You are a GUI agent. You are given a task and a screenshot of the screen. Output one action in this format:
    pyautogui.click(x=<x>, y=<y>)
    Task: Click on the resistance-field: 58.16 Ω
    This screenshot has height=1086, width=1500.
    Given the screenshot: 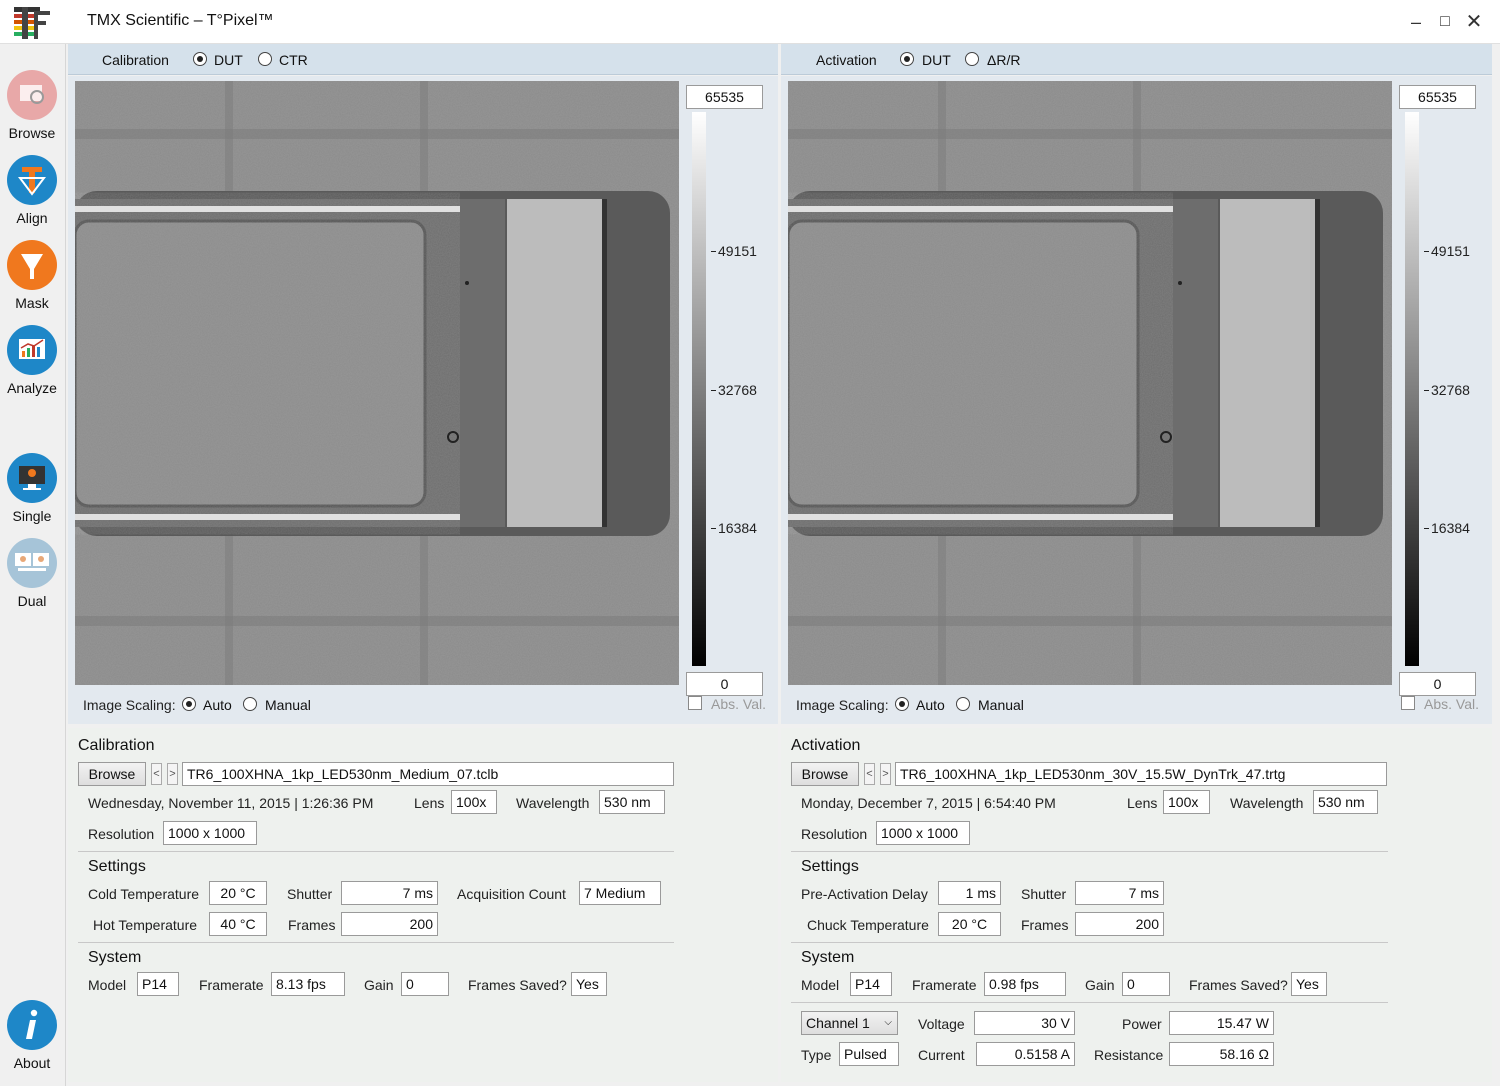 What is the action you would take?
    pyautogui.click(x=1221, y=1054)
    